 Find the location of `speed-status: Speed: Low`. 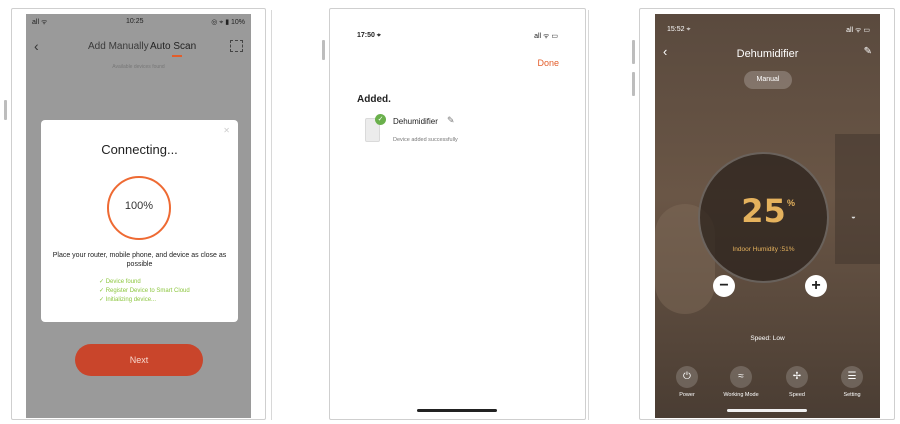

speed-status: Speed: Low is located at coordinates (767, 338).